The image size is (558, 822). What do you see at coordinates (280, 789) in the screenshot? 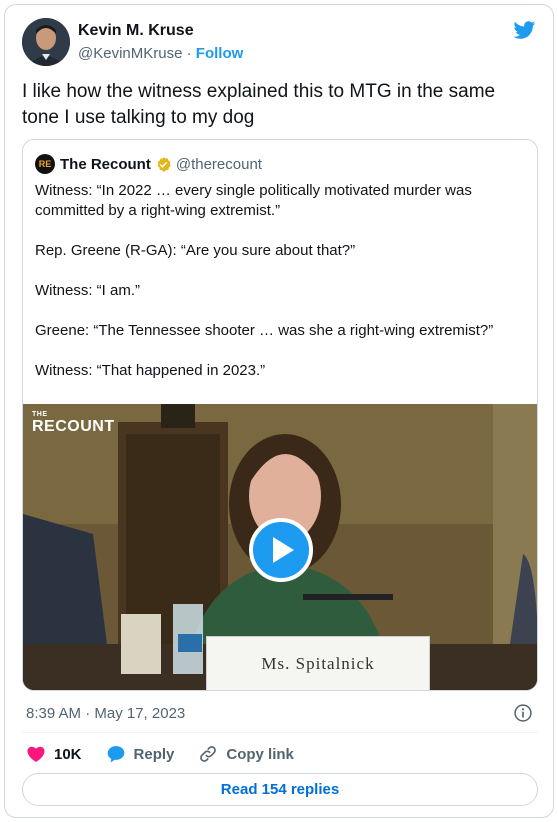
I see `read-replies-button: Read 154 replies` at bounding box center [280, 789].